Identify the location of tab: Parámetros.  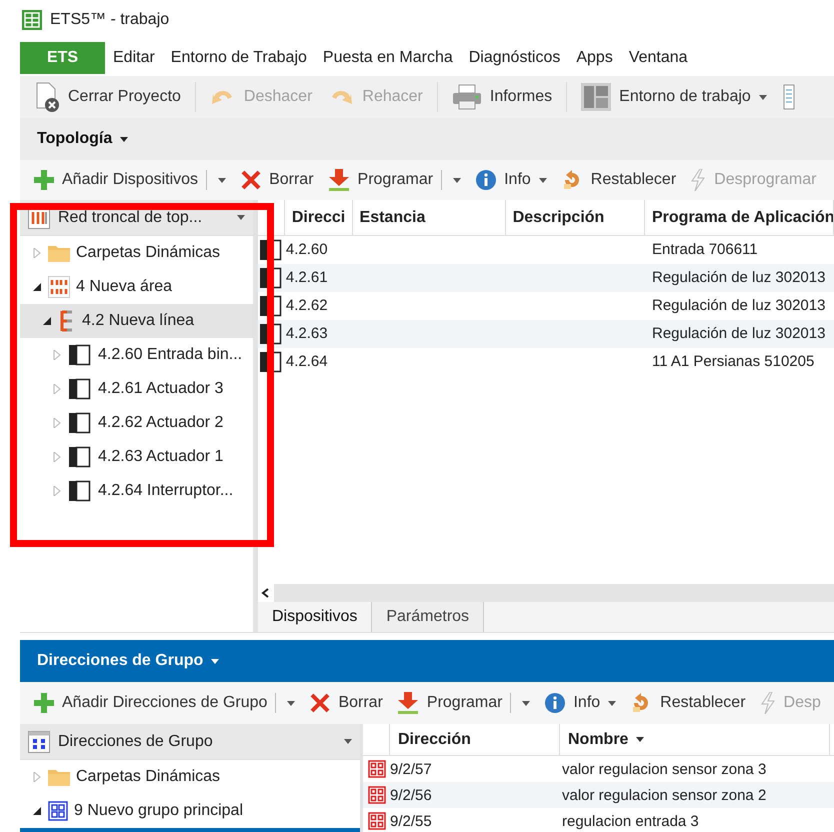
(428, 617).